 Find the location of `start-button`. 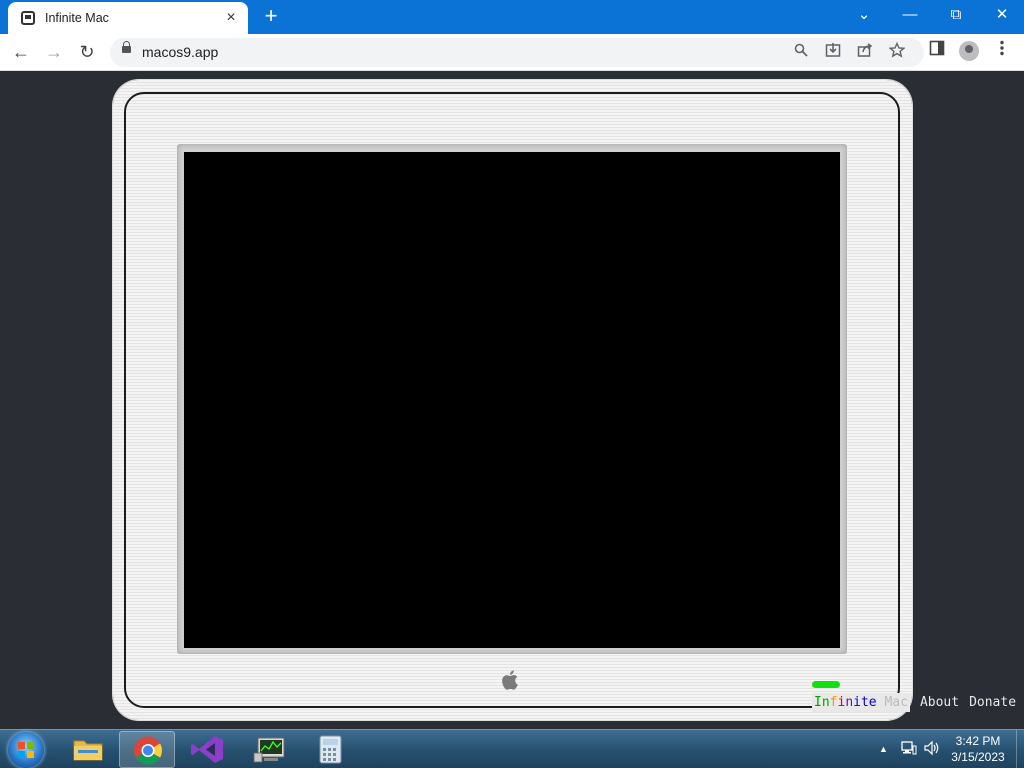

start-button is located at coordinates (26, 750).